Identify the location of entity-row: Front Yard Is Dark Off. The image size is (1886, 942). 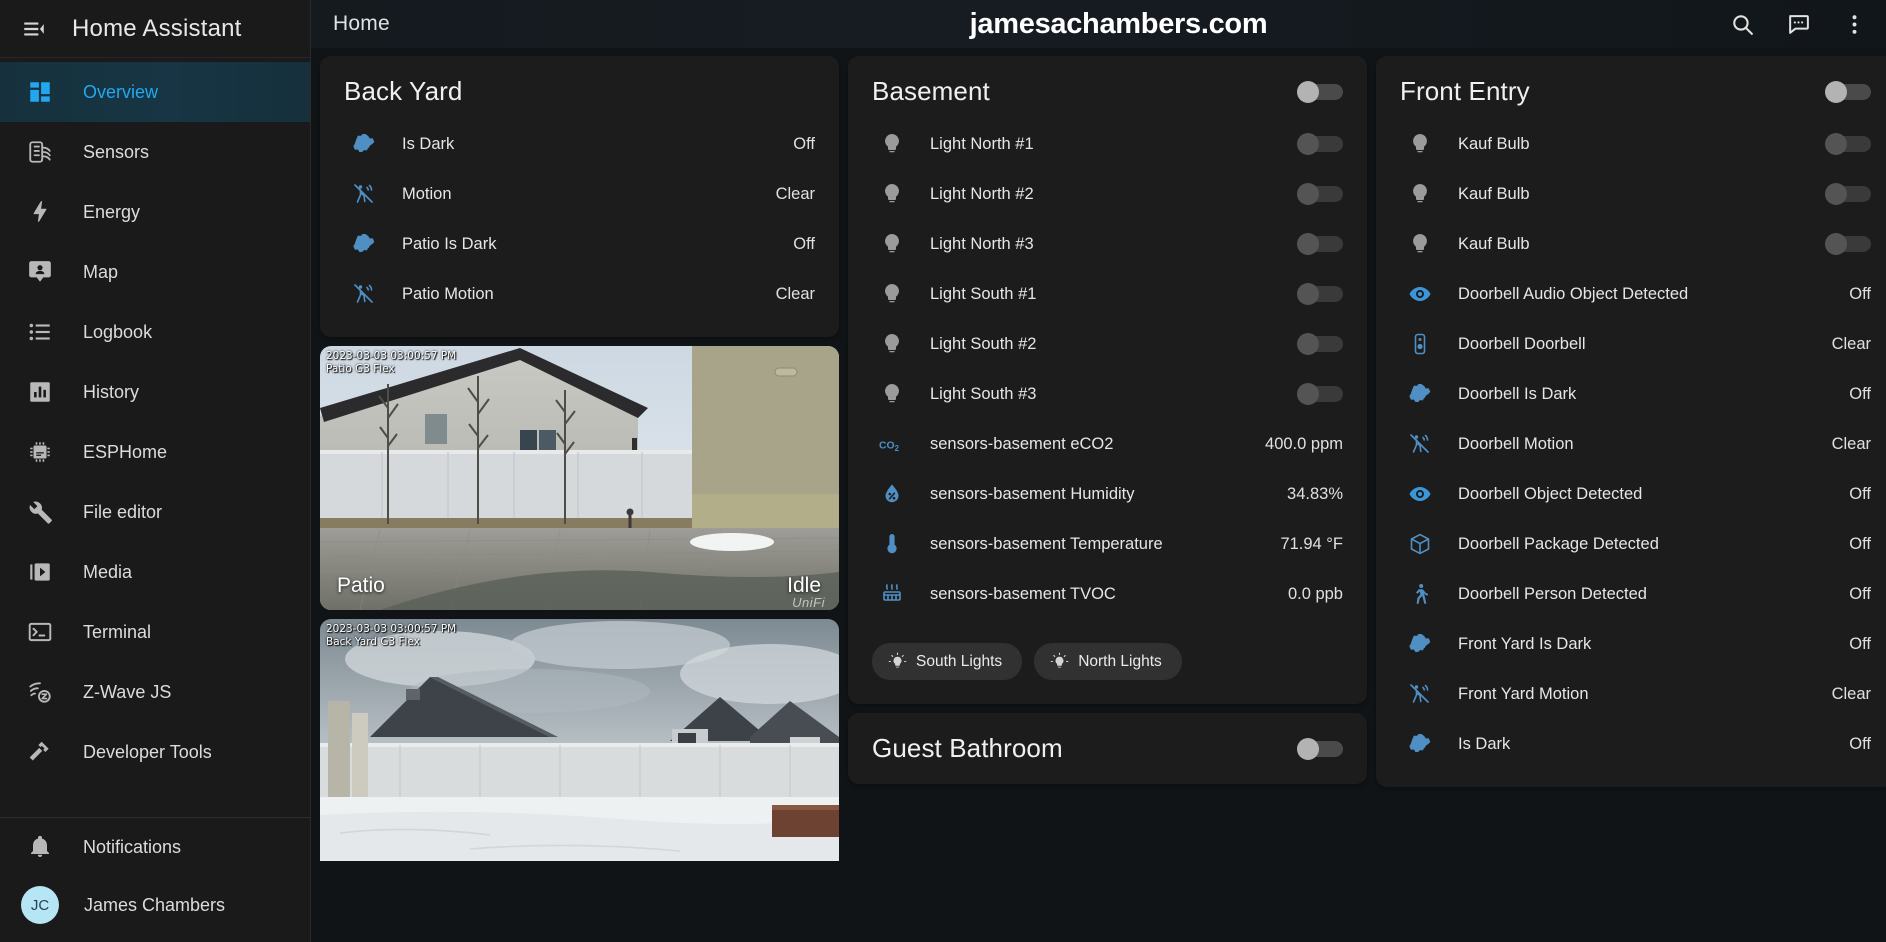
(1635, 644).